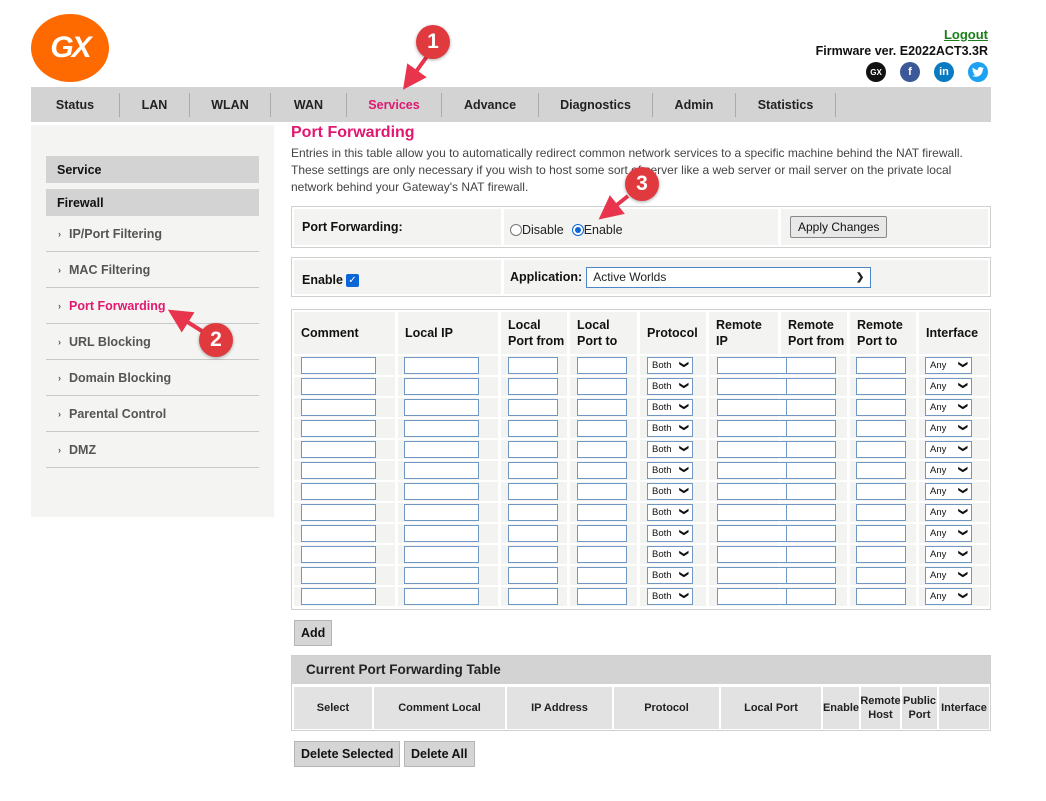  I want to click on nav-status: Status, so click(75, 104).